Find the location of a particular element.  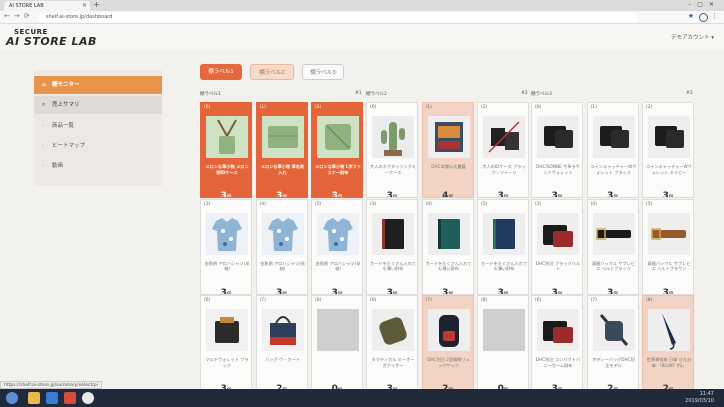

shelf-cell: (4) 金魚柄 アロハシャツ(長袖) 3個 is located at coordinates (281, 246).